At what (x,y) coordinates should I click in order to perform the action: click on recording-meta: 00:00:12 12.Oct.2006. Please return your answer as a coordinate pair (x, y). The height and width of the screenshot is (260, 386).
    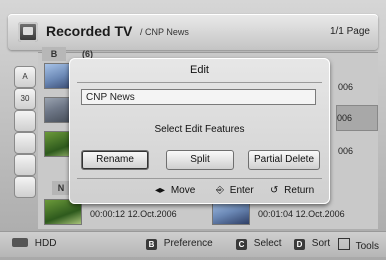
    Looking at the image, I should click on (133, 214).